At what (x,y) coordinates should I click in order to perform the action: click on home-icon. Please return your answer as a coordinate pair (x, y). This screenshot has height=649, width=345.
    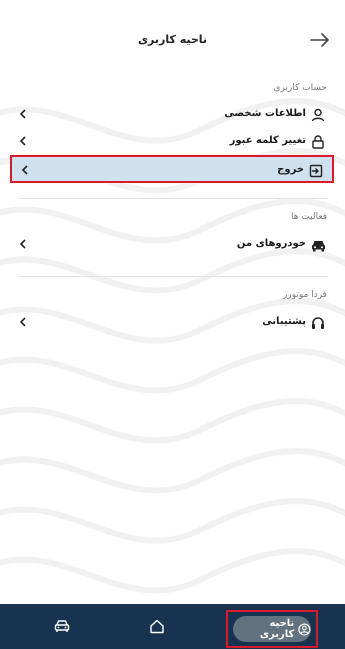
    Looking at the image, I should click on (157, 626).